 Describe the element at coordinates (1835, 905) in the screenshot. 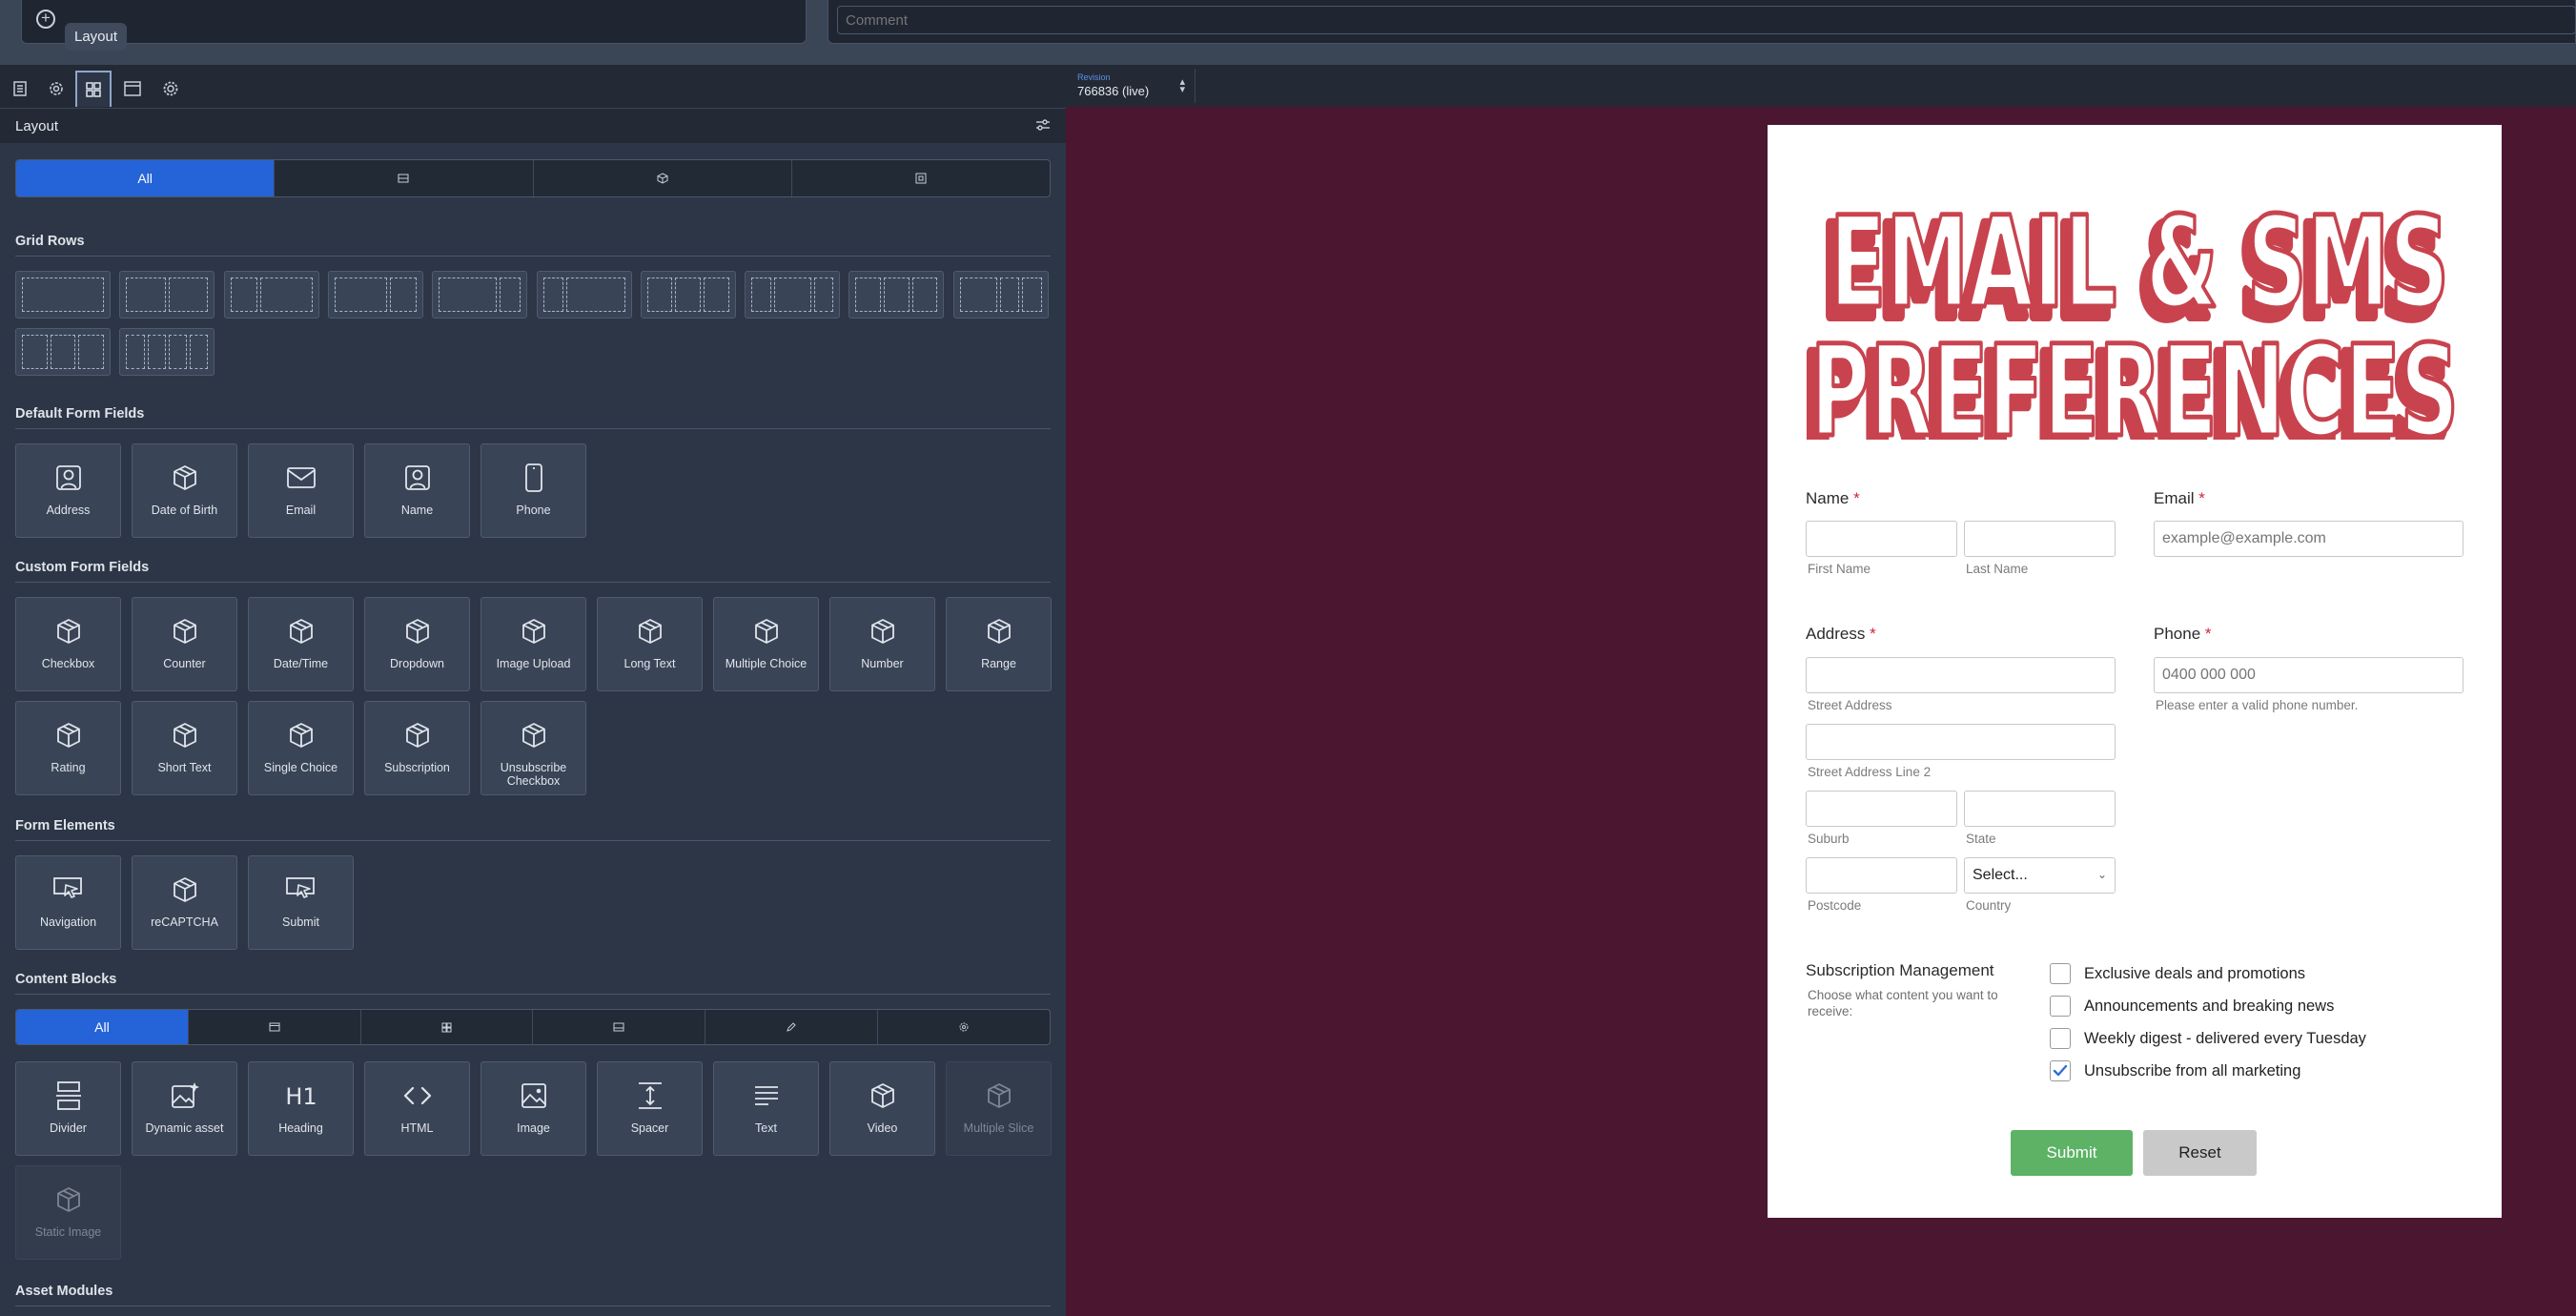

I see `postcode-hint: Postcode` at that location.